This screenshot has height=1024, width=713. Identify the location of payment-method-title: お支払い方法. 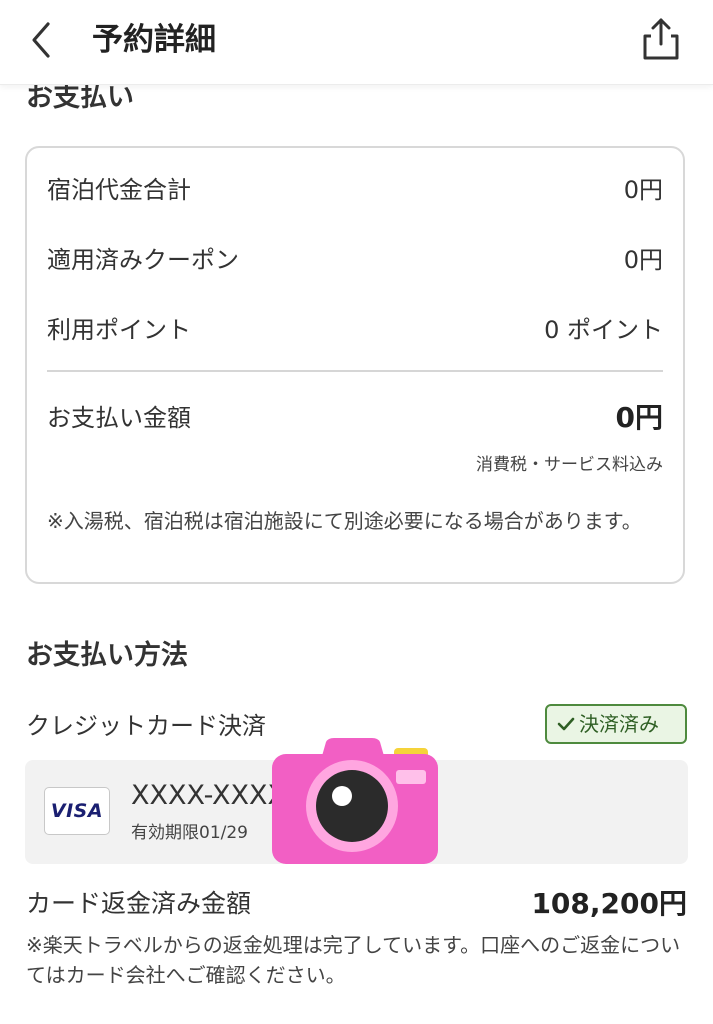
(107, 655).